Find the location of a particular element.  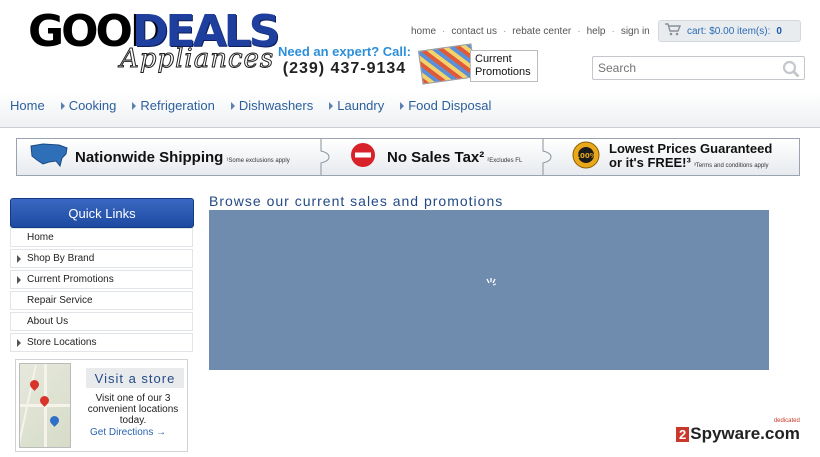

quick-link-repair-service: Repair Service is located at coordinates (101, 300).